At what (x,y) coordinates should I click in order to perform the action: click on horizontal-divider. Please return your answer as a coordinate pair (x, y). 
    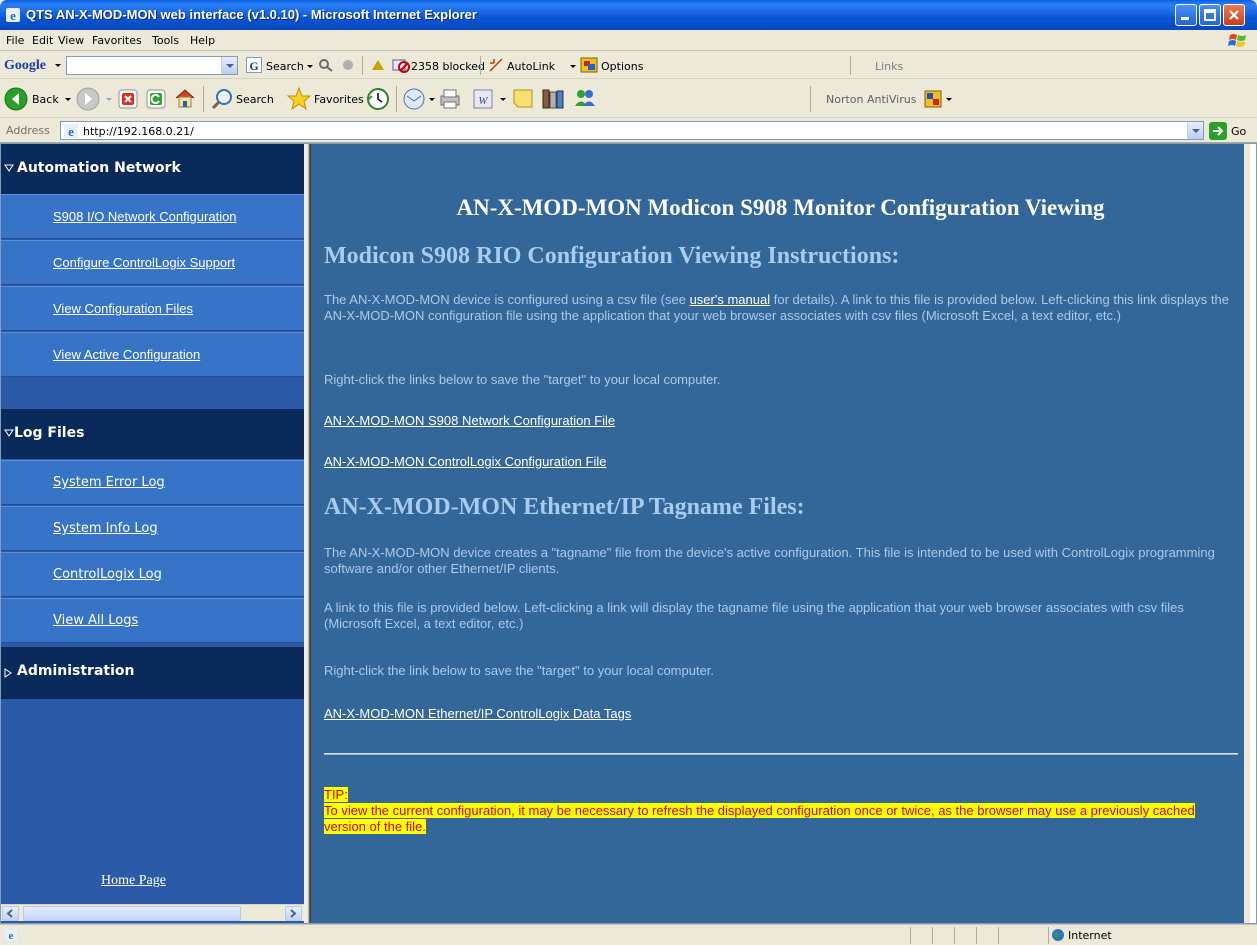
    Looking at the image, I should click on (781, 754).